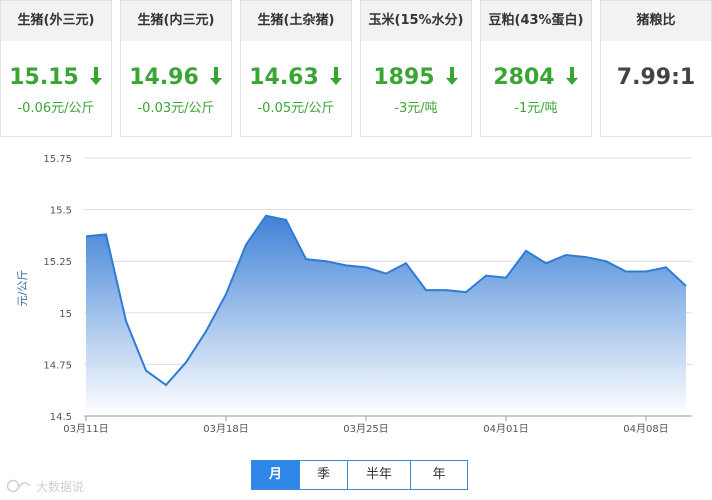 This screenshot has height=500, width=712. Describe the element at coordinates (524, 77) in the screenshot. I see `card-price: 2804` at that location.